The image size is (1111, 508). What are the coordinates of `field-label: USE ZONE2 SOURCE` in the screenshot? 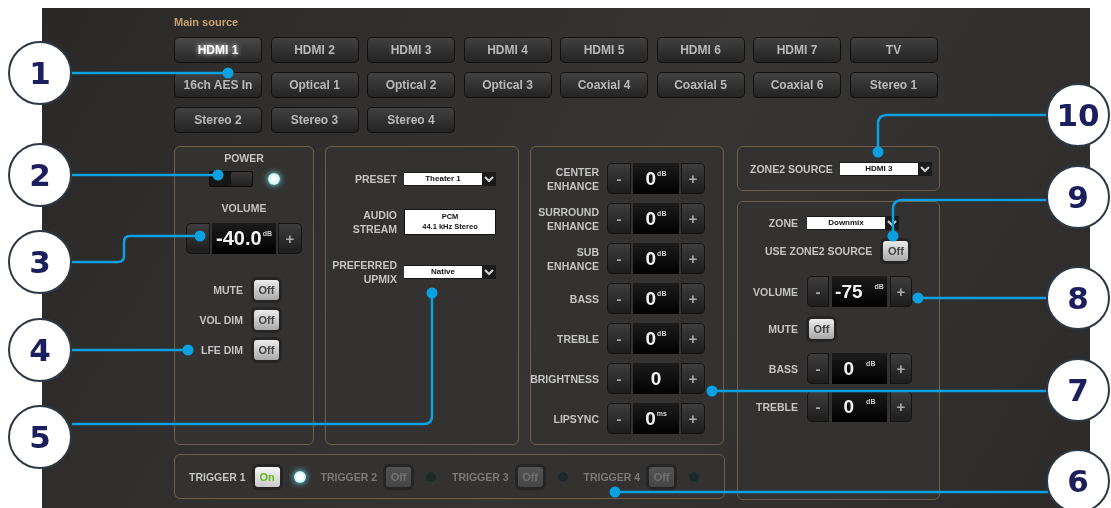 It's located at (819, 251).